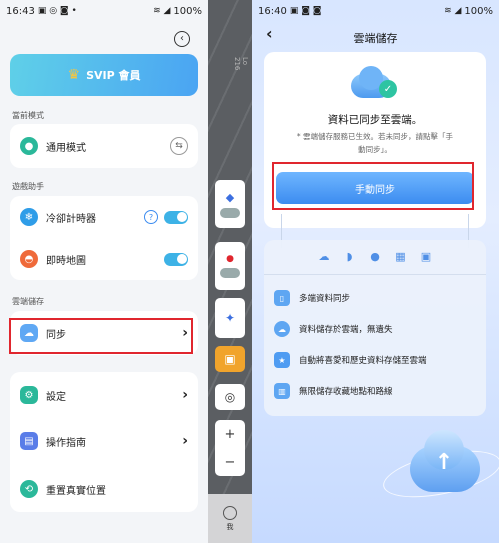  Describe the element at coordinates (375, 120) in the screenshot. I see `synced-heading: 資料已同步至雲端。` at that location.